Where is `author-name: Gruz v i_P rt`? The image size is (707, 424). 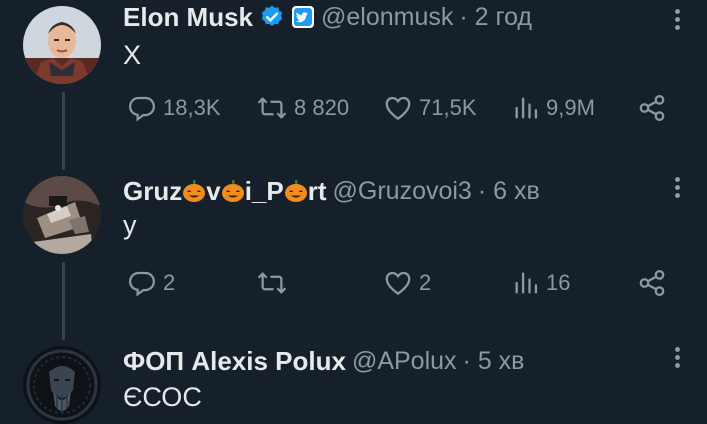
author-name: Gruz v i_P rt is located at coordinates (225, 191).